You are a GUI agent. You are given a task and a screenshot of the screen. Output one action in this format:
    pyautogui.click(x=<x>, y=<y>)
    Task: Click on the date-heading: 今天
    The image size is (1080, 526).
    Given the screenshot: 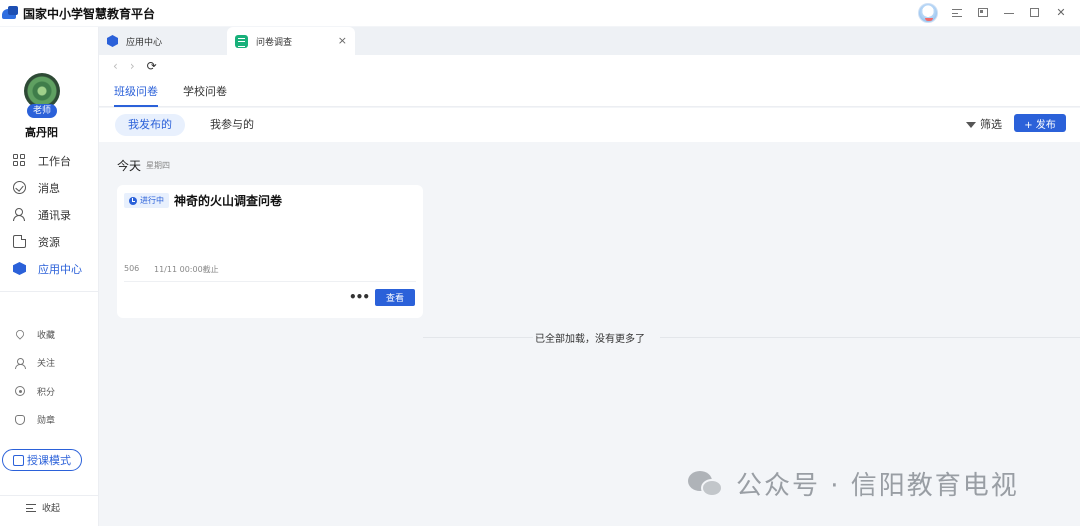 What is the action you would take?
    pyautogui.click(x=129, y=166)
    